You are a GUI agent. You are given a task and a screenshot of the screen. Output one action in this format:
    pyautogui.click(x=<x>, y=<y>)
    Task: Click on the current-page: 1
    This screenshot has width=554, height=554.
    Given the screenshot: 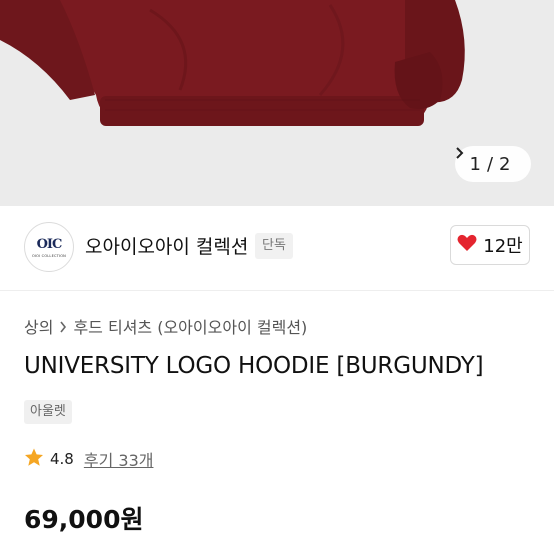 What is the action you would take?
    pyautogui.click(x=475, y=164)
    